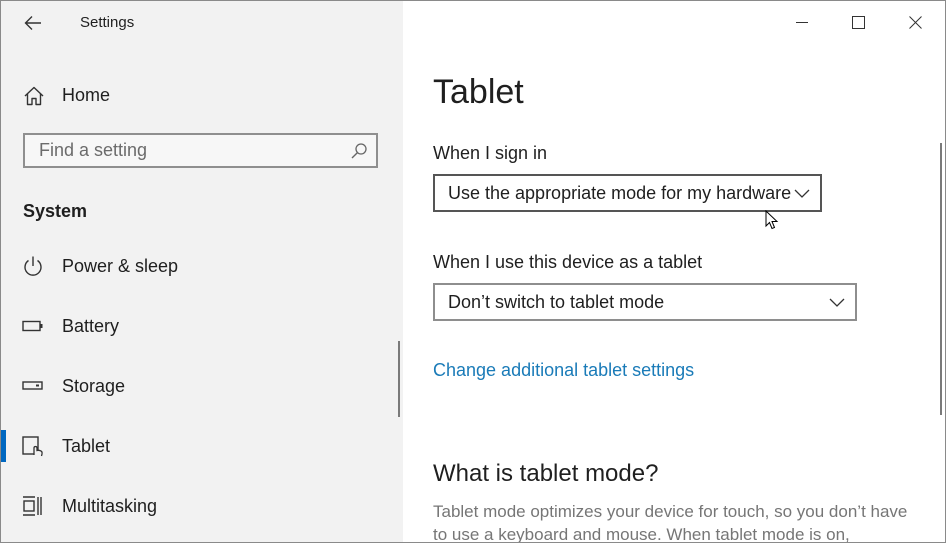  I want to click on search-box, so click(200, 150).